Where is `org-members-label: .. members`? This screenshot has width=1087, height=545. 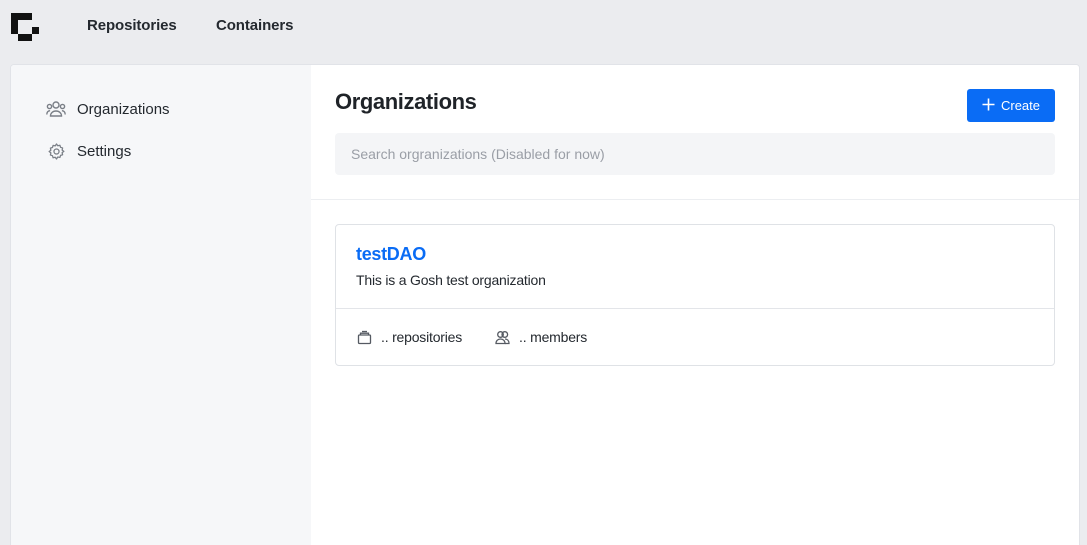 org-members-label: .. members is located at coordinates (553, 337).